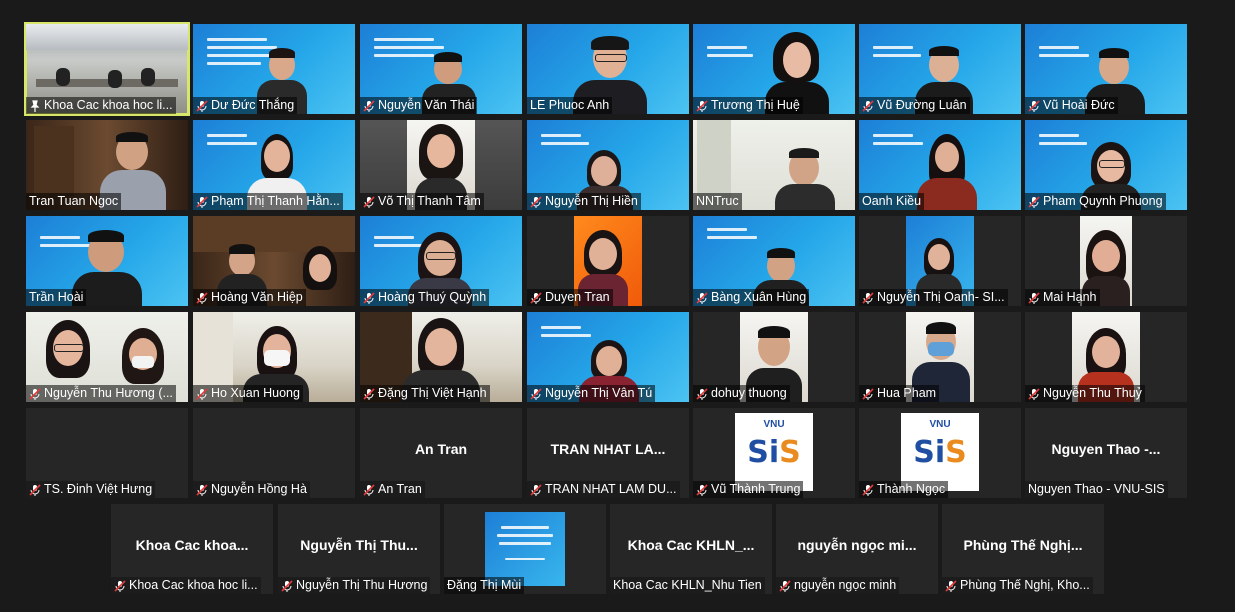 This screenshot has height=612, width=1235. I want to click on participant-tile: nguyễn ngọc mi... nguyễn ngọc minh, so click(857, 549).